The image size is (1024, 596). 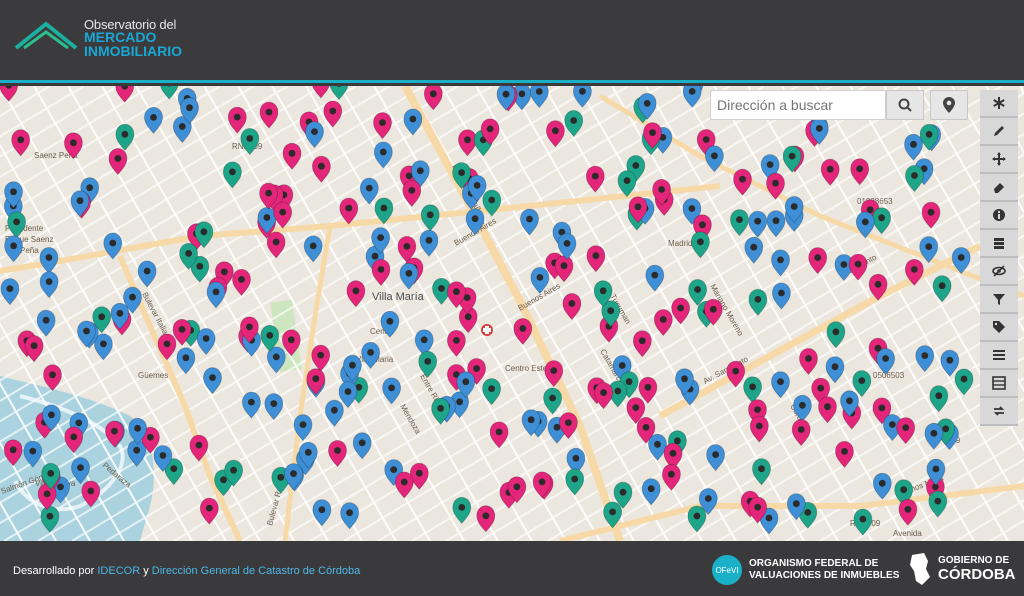 I want to click on tool-visibility, so click(x=999, y=272).